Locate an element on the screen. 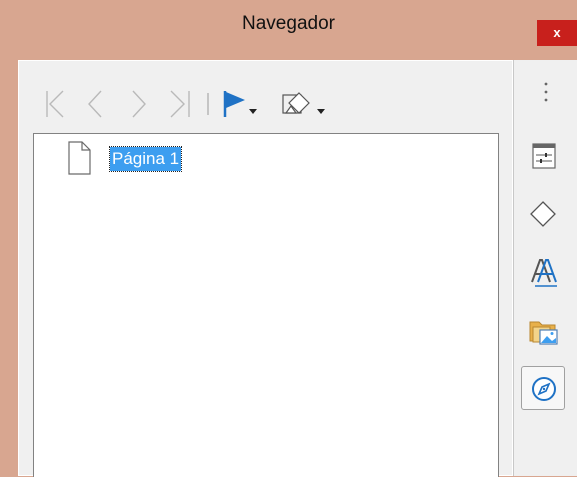 The width and height of the screenshot is (577, 477). page-icon is located at coordinates (79, 158).